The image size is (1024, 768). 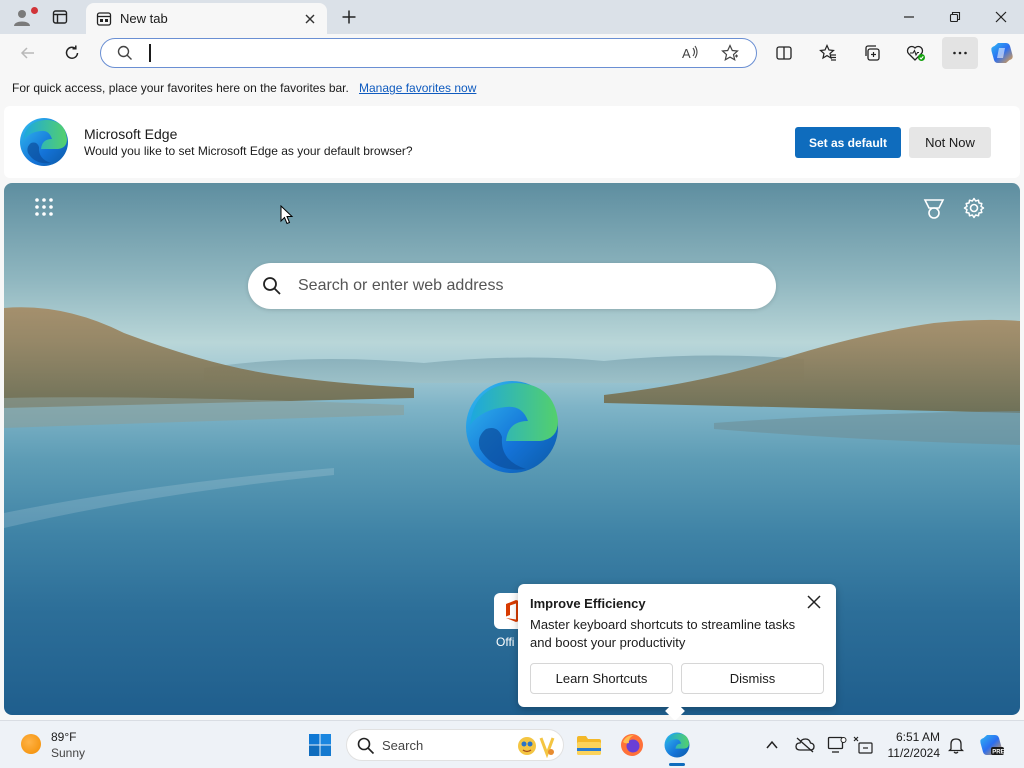 I want to click on notifications-button, so click(x=956, y=745).